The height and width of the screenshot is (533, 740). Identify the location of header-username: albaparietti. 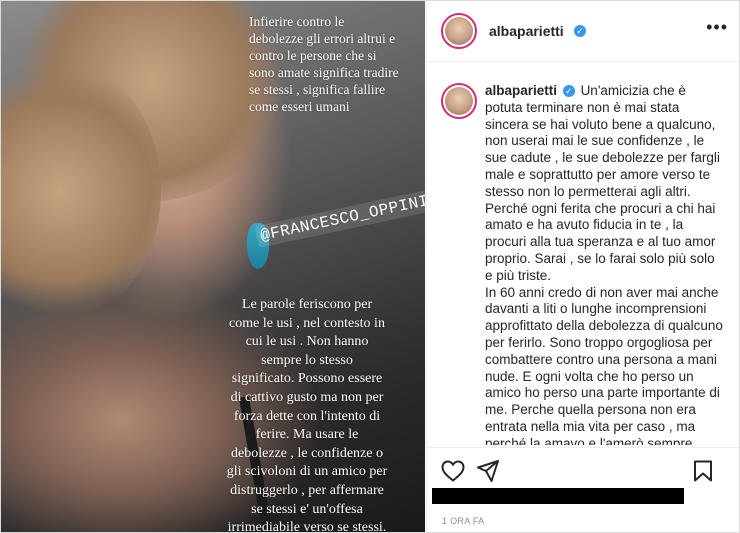
(526, 31).